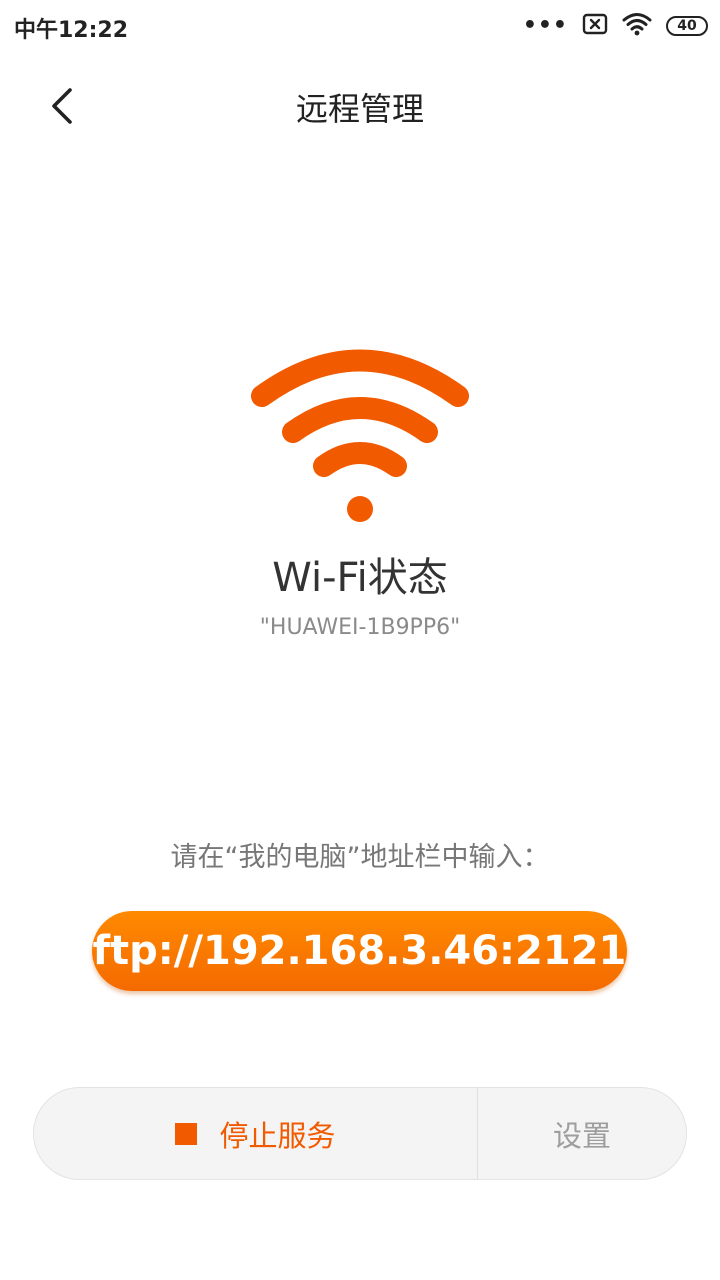  I want to click on settings-button: 设置, so click(582, 1133).